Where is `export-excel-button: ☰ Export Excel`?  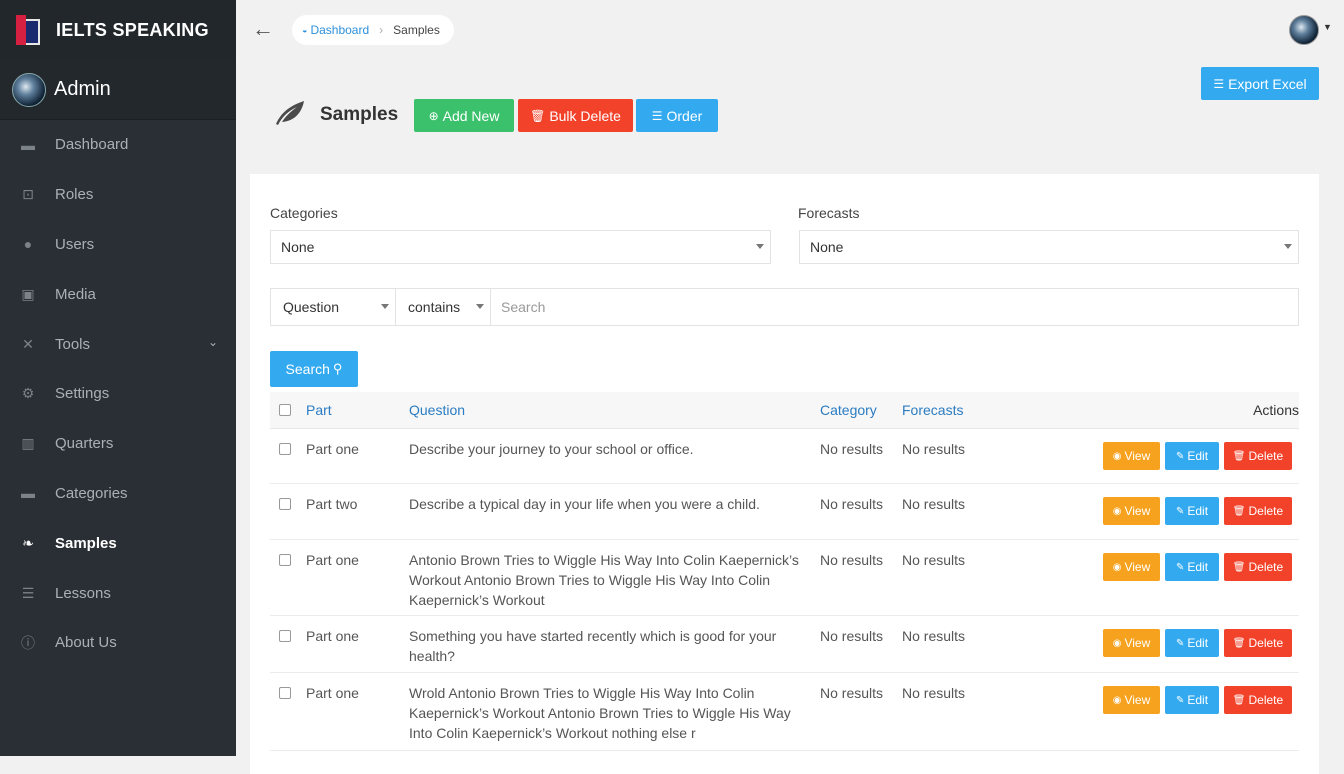
export-excel-button: ☰ Export Excel is located at coordinates (1260, 83).